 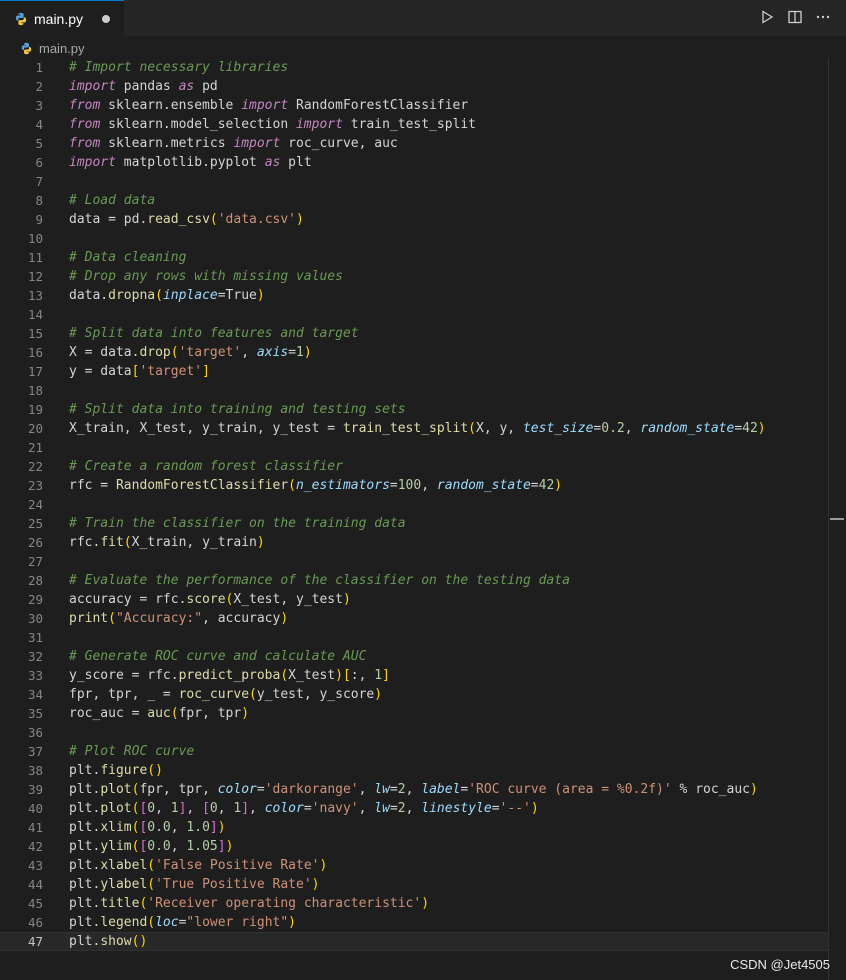 What do you see at coordinates (414, 181) in the screenshot?
I see `code-line: 7` at bounding box center [414, 181].